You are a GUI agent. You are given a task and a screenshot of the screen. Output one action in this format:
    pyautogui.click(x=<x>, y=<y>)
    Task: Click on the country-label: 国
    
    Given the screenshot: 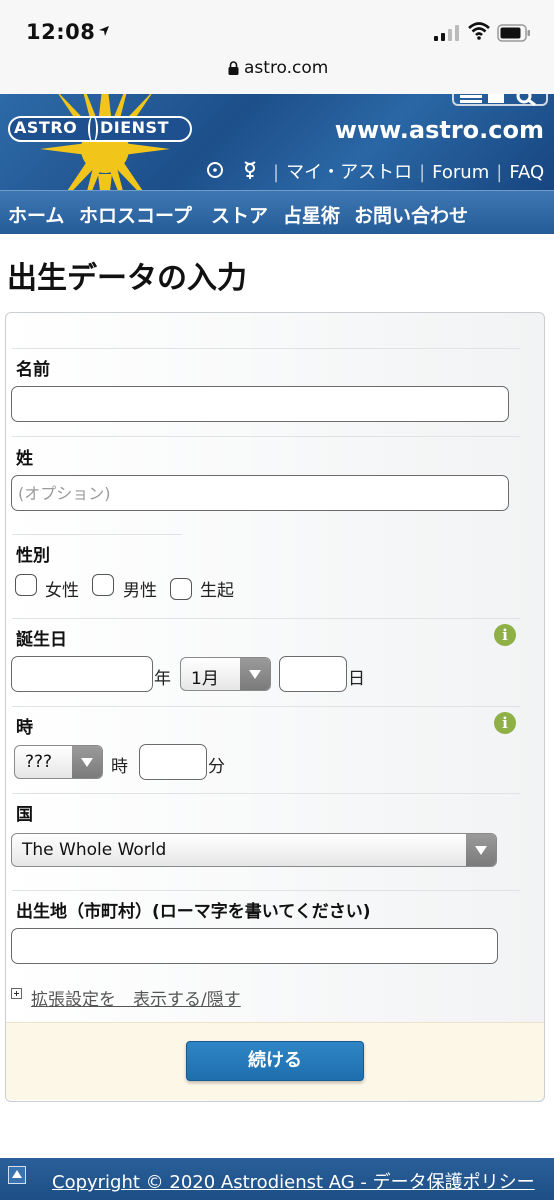 What is the action you would take?
    pyautogui.click(x=24, y=815)
    